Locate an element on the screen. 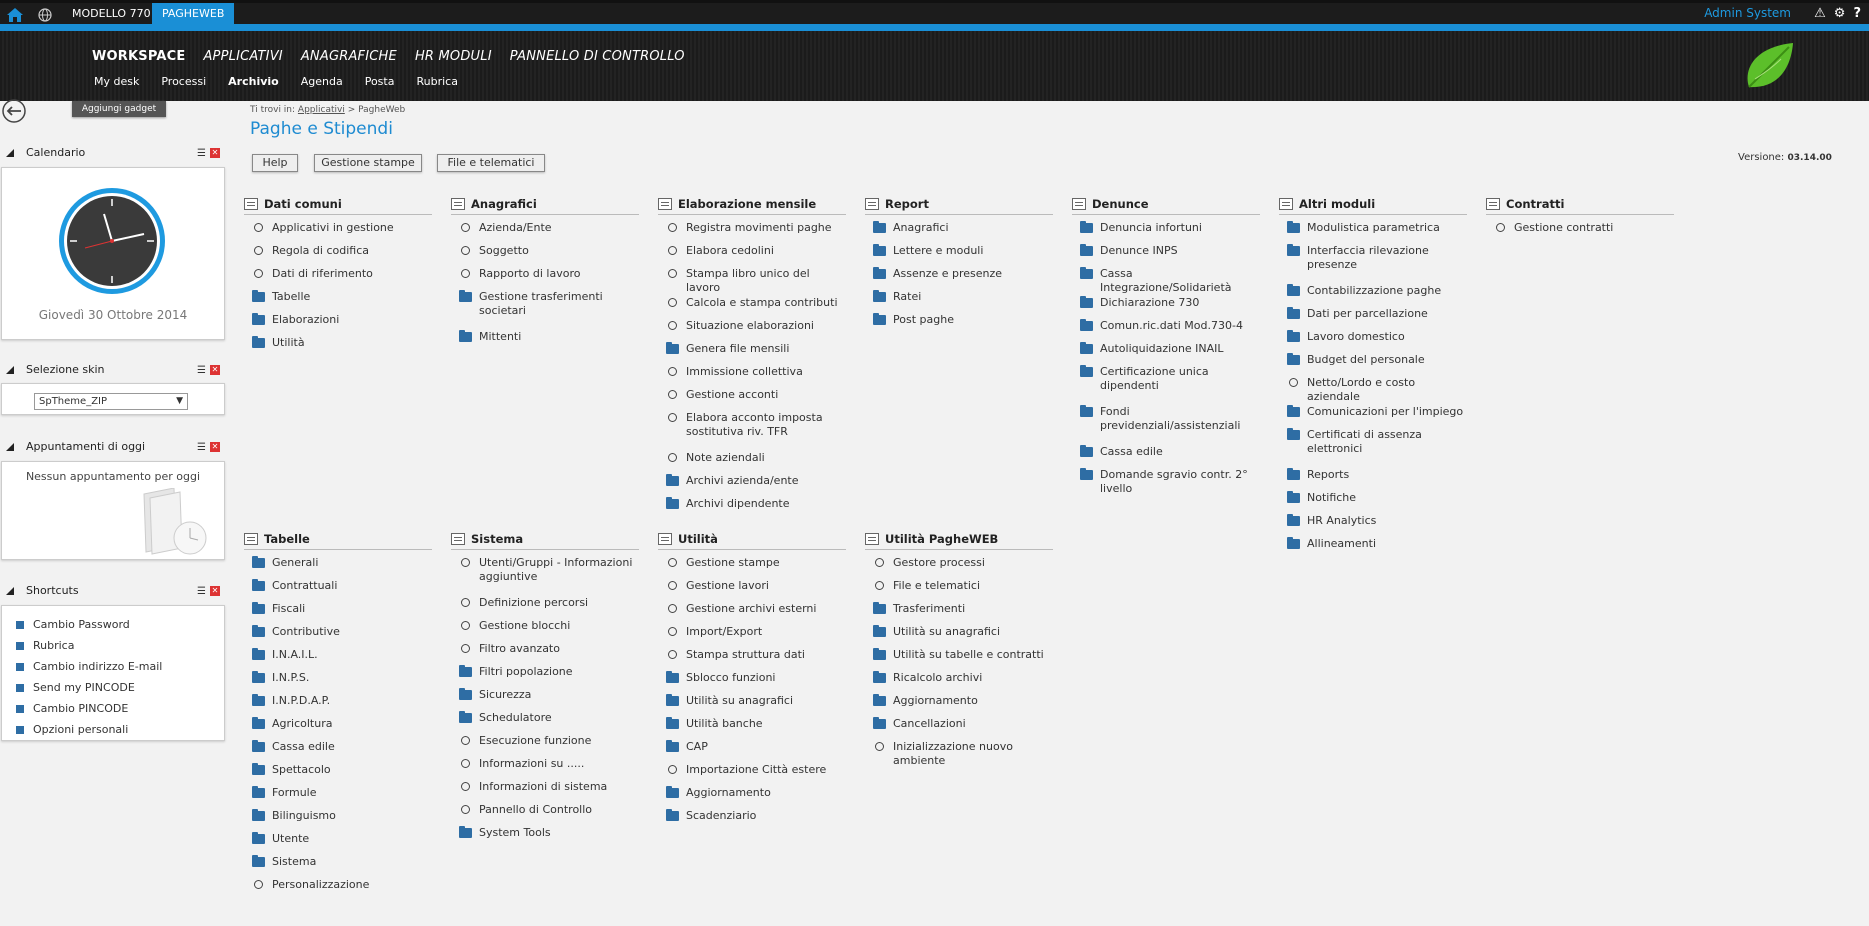 The height and width of the screenshot is (926, 1869). subnav-posta: Posta is located at coordinates (380, 81).